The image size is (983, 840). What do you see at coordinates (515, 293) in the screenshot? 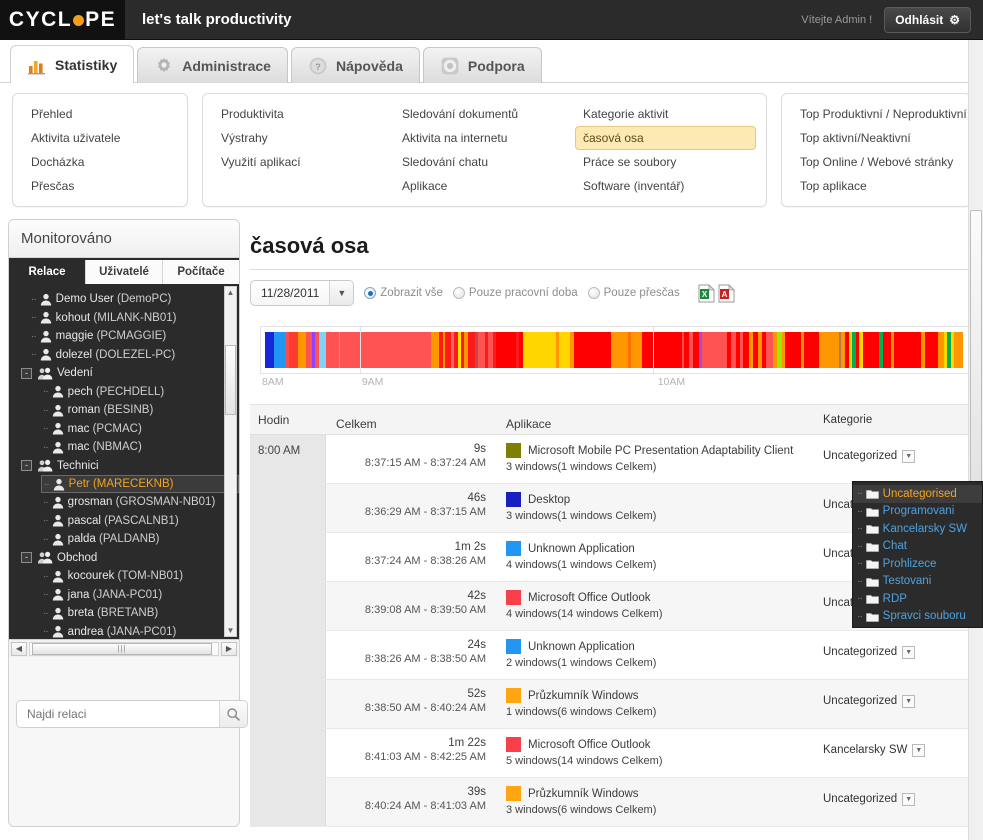
I see `radio-pracovni-doba: Pouze pracovní doba` at bounding box center [515, 293].